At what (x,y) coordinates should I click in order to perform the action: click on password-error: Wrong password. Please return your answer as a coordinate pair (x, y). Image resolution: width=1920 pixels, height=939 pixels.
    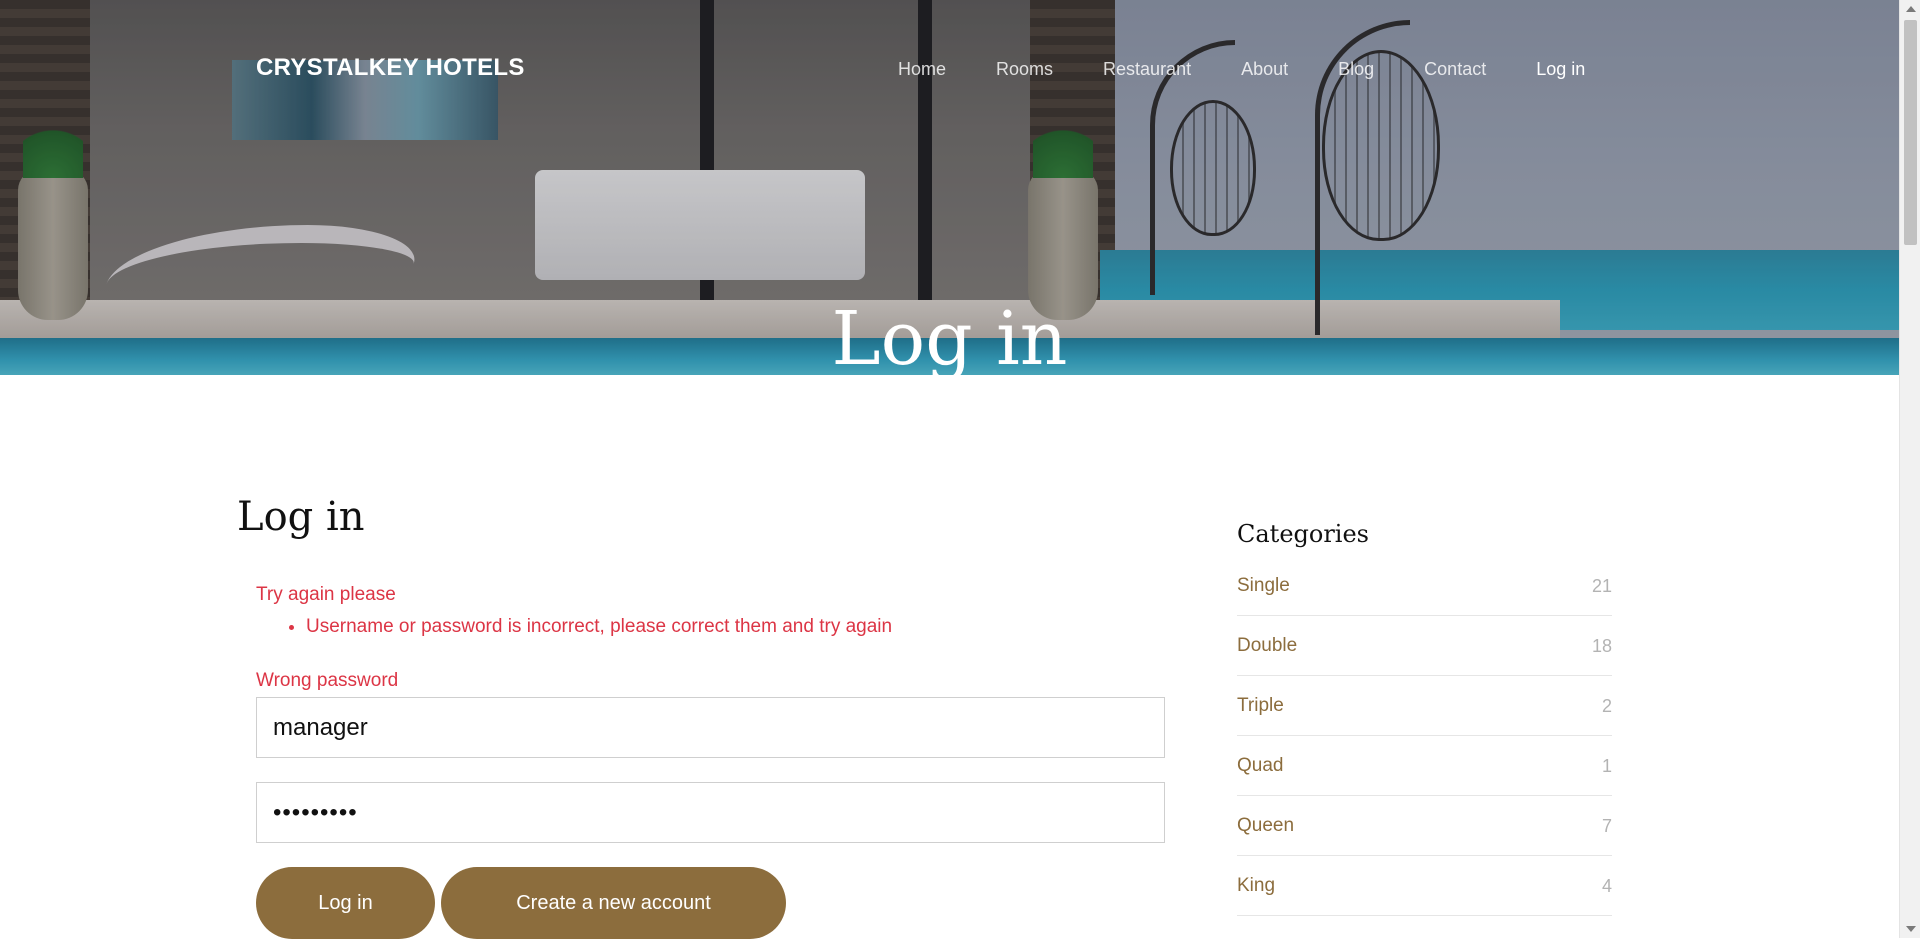
    Looking at the image, I should click on (327, 680).